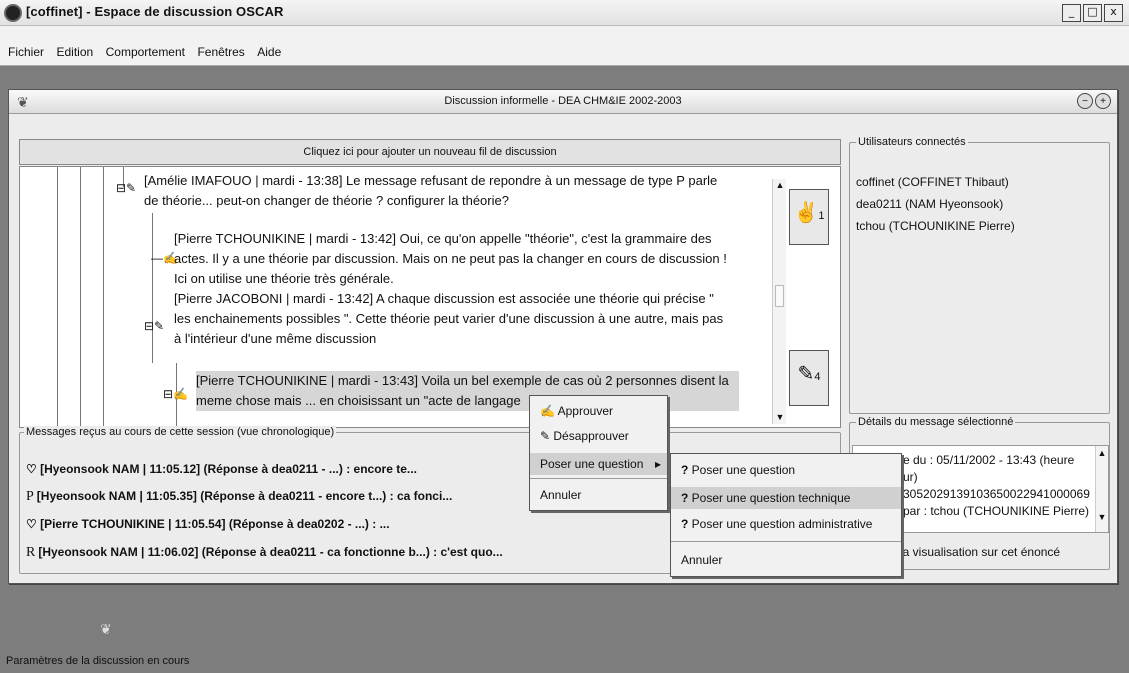 This screenshot has height=673, width=1129. I want to click on submenu-item-annuler: Annuler, so click(786, 560).